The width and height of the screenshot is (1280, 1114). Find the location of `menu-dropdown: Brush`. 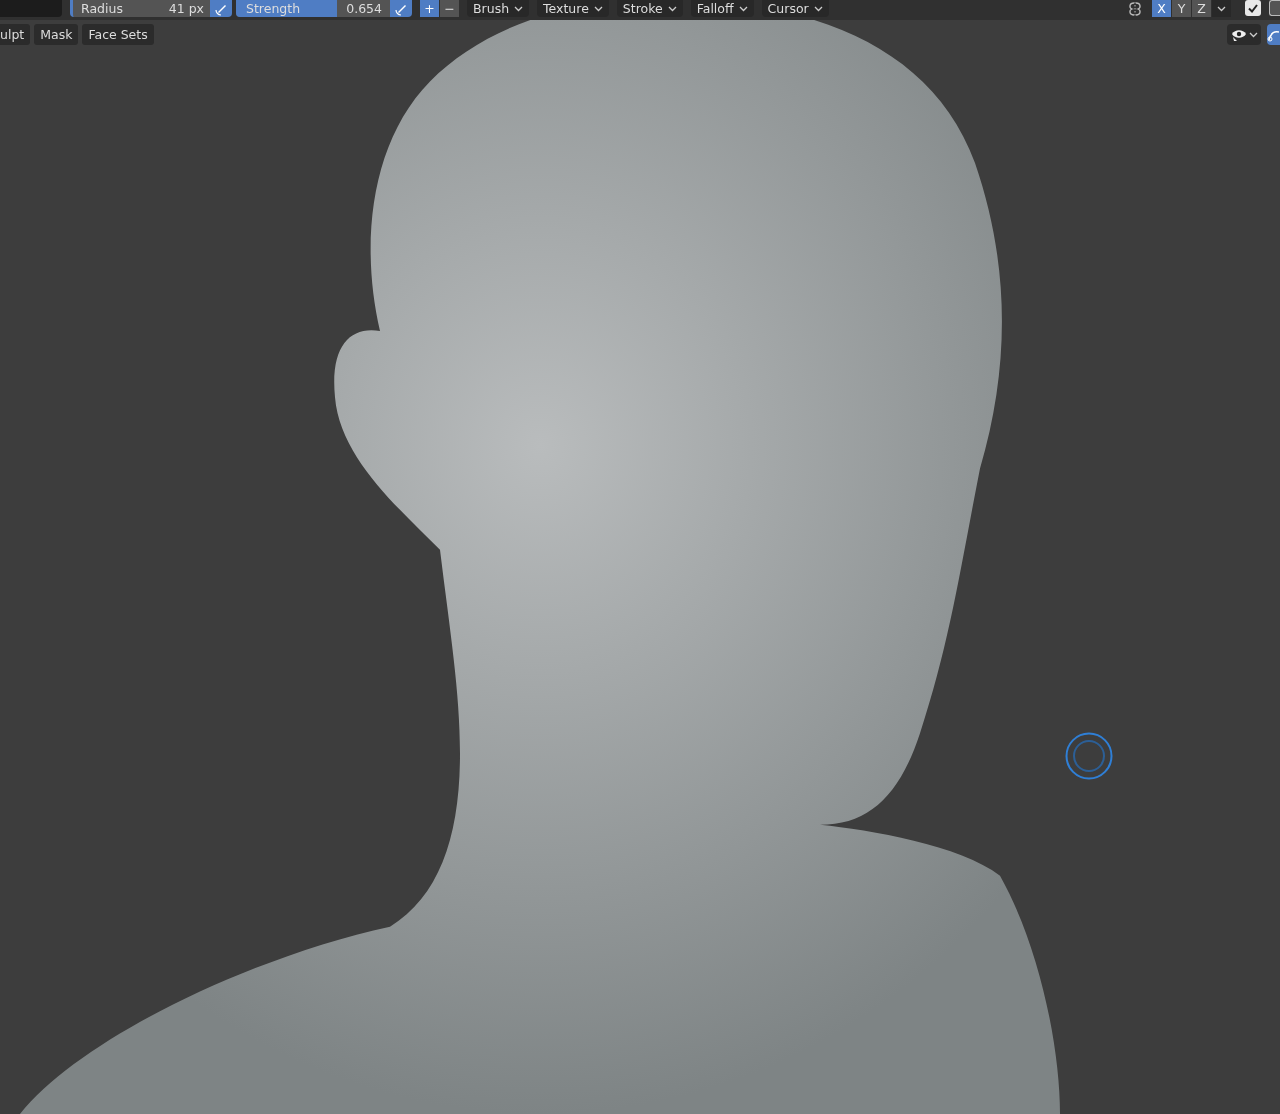

menu-dropdown: Brush is located at coordinates (498, 8).